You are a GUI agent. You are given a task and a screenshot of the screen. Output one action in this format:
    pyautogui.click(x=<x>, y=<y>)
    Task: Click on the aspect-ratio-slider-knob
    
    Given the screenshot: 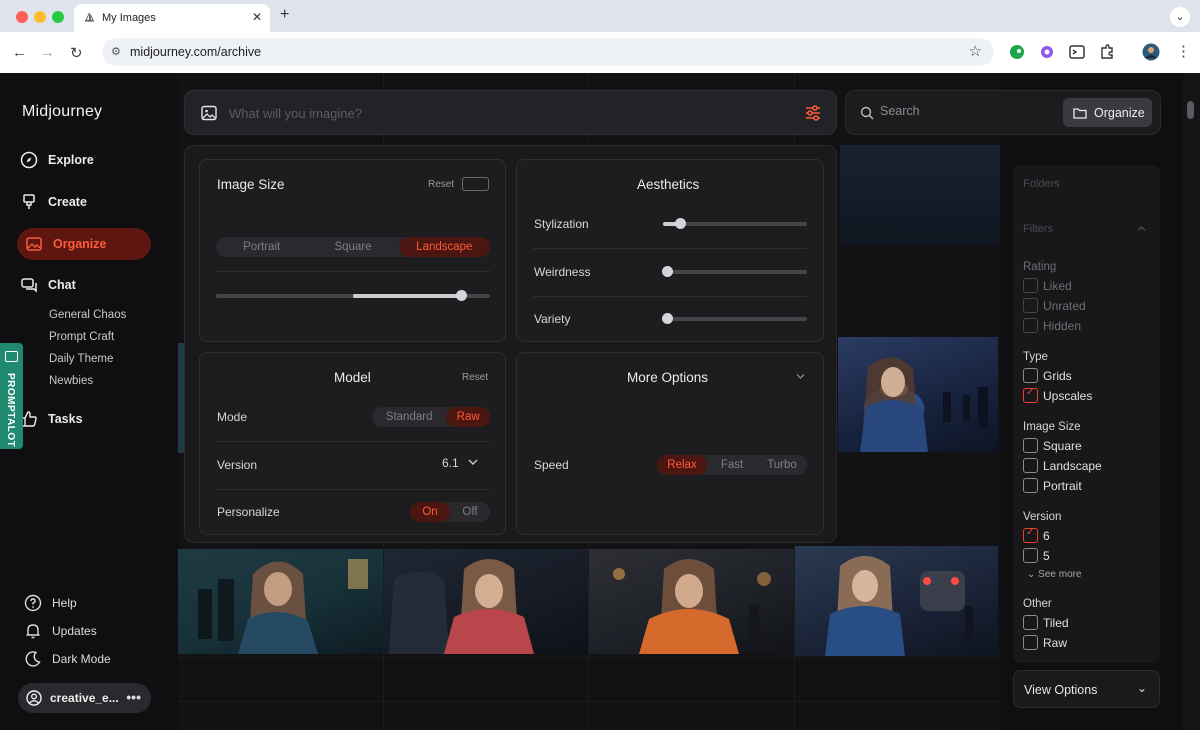 What is the action you would take?
    pyautogui.click(x=461, y=295)
    